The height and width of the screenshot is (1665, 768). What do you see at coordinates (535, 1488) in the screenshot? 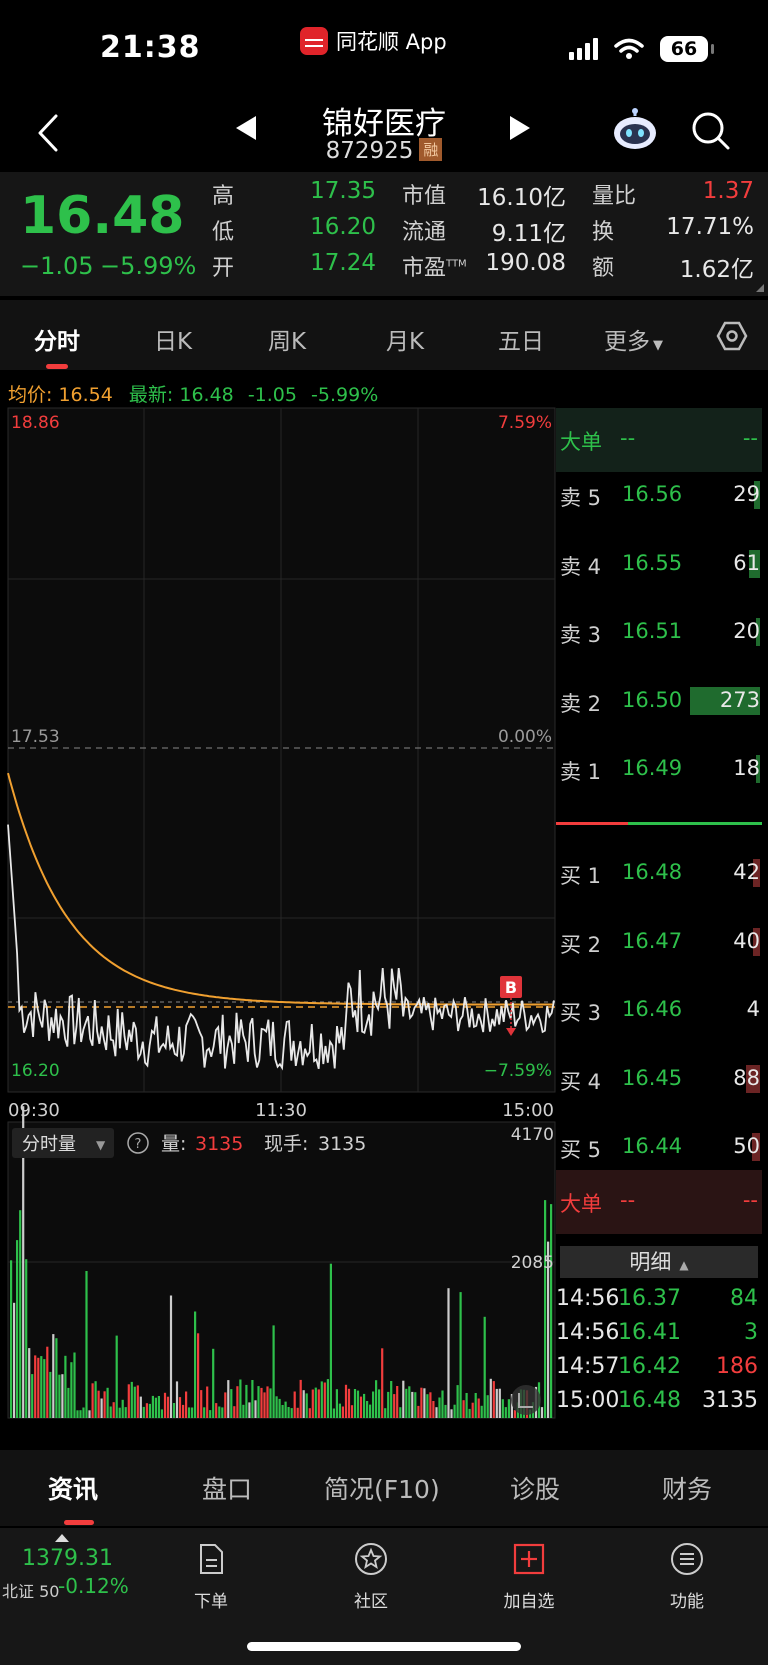
I see `tab-diagnosis: 诊股` at bounding box center [535, 1488].